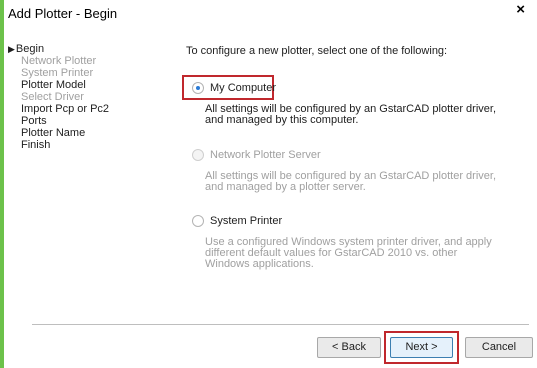 Image resolution: width=537 pixels, height=368 pixels. Describe the element at coordinates (53, 133) in the screenshot. I see `step-label: Plotter Name` at that location.